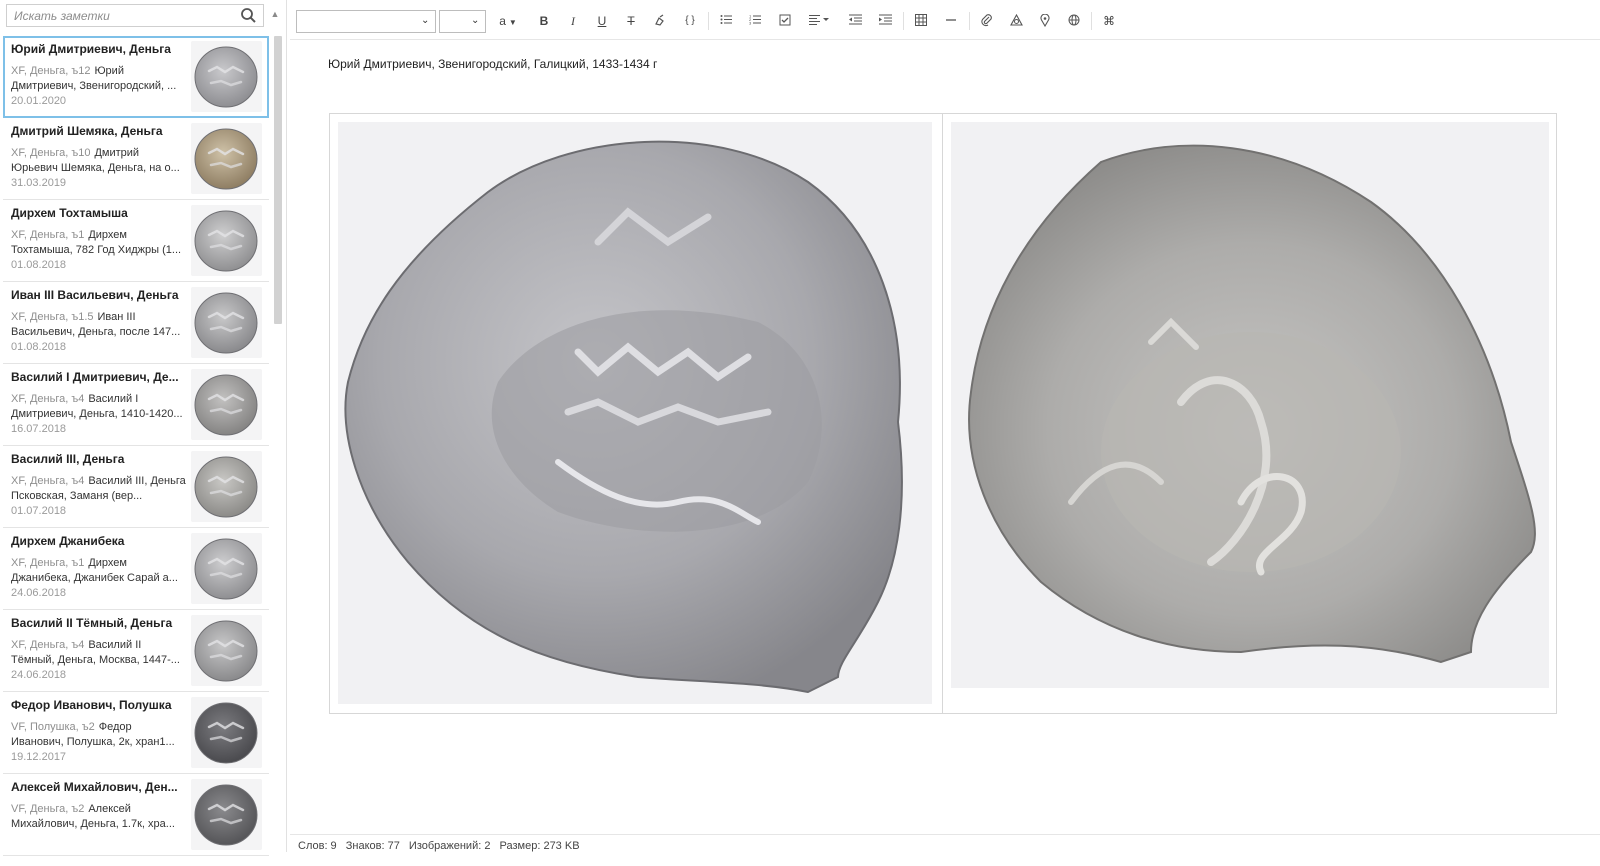  I want to click on attachment-icon, so click(987, 21).